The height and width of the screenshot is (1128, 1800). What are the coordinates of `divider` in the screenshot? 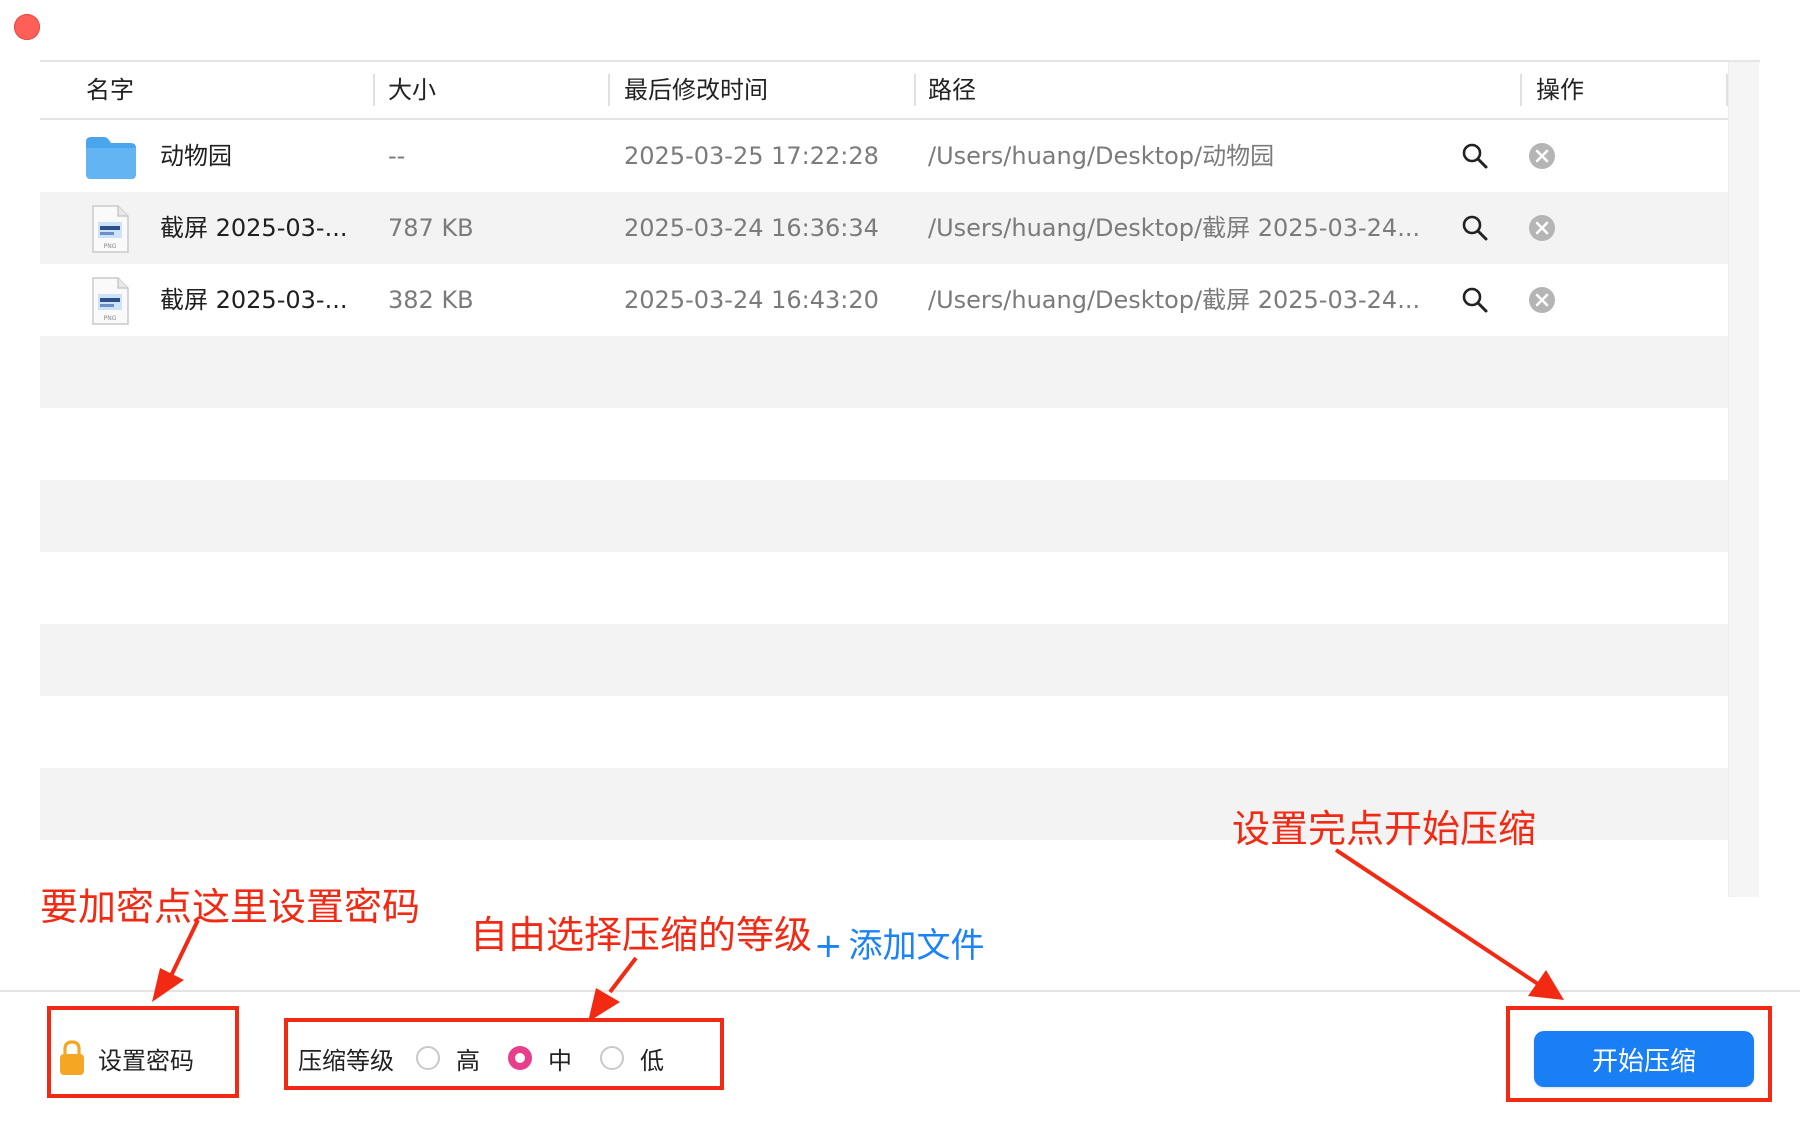 It's located at (900, 991).